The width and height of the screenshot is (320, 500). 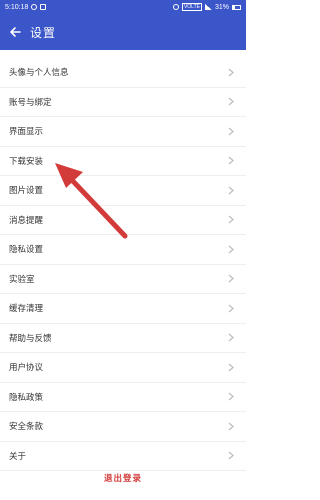 What do you see at coordinates (30, 102) in the screenshot?
I see `settings-item-label: 账号与绑定` at bounding box center [30, 102].